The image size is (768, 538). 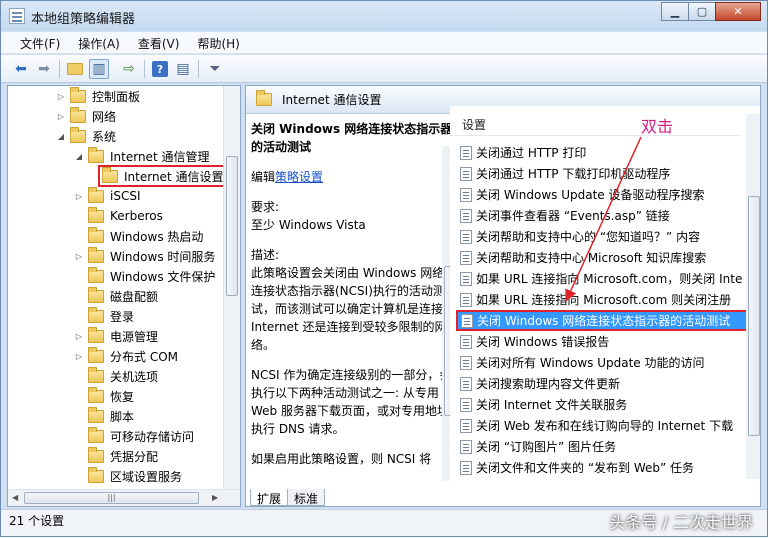 I want to click on tree-item-credentials-delegation: 凭据分配, so click(x=116, y=456).